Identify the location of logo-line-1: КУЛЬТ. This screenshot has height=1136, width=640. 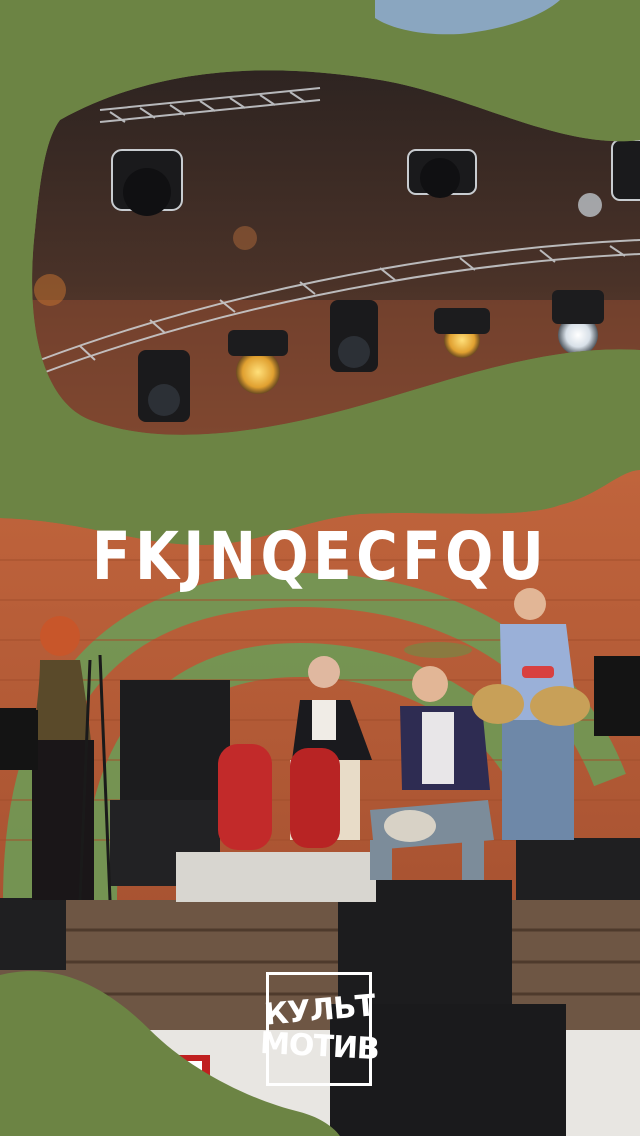
(319, 1010).